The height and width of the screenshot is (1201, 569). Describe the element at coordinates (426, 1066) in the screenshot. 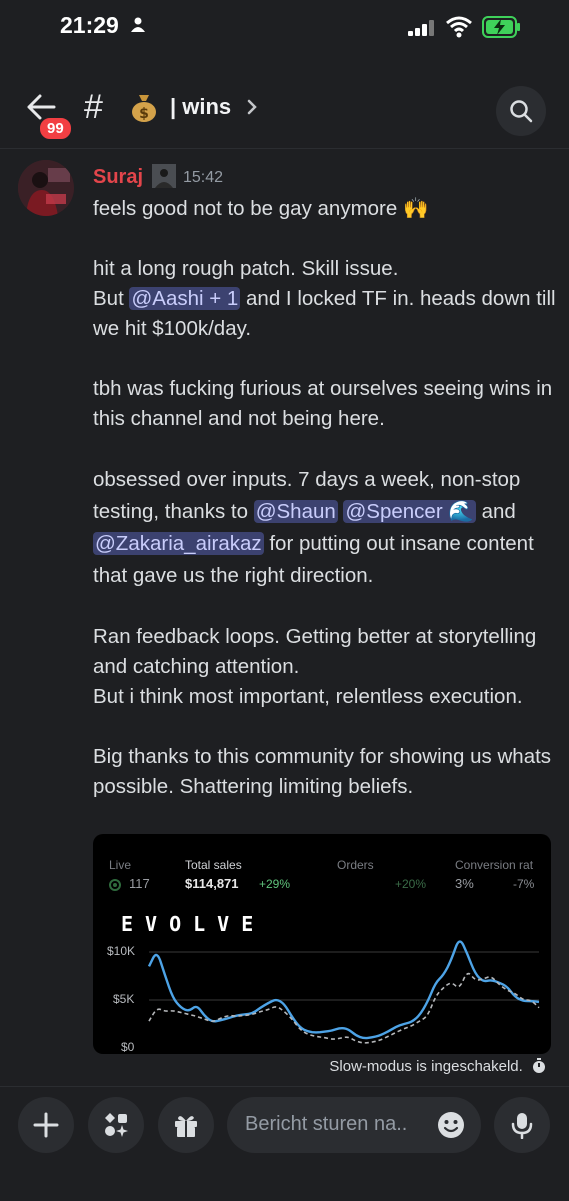

I see `slow-mode-text: Slow-modus is ingeschakeld.` at that location.